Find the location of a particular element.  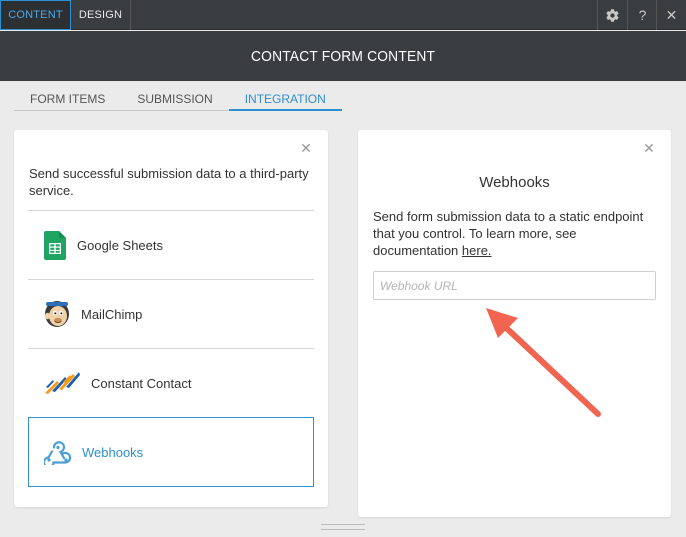

panel-header: CONTACT FORM CONTENT is located at coordinates (343, 56).